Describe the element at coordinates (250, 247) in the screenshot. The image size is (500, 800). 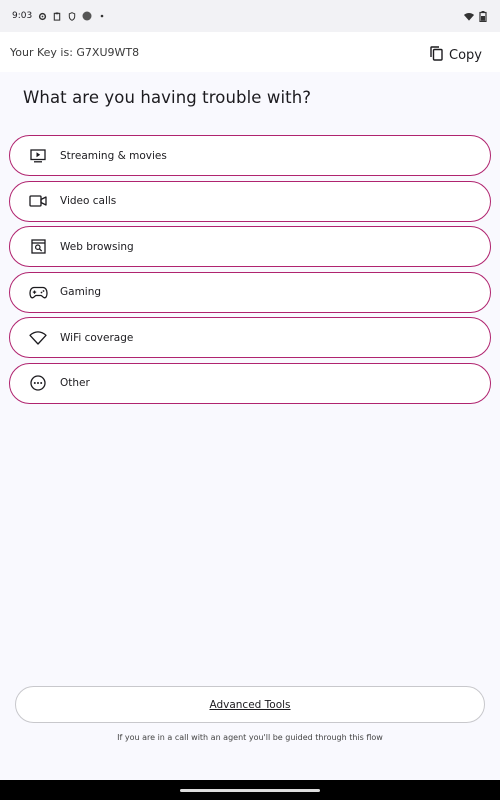
I see `option-web-browsing: Web browsing` at that location.